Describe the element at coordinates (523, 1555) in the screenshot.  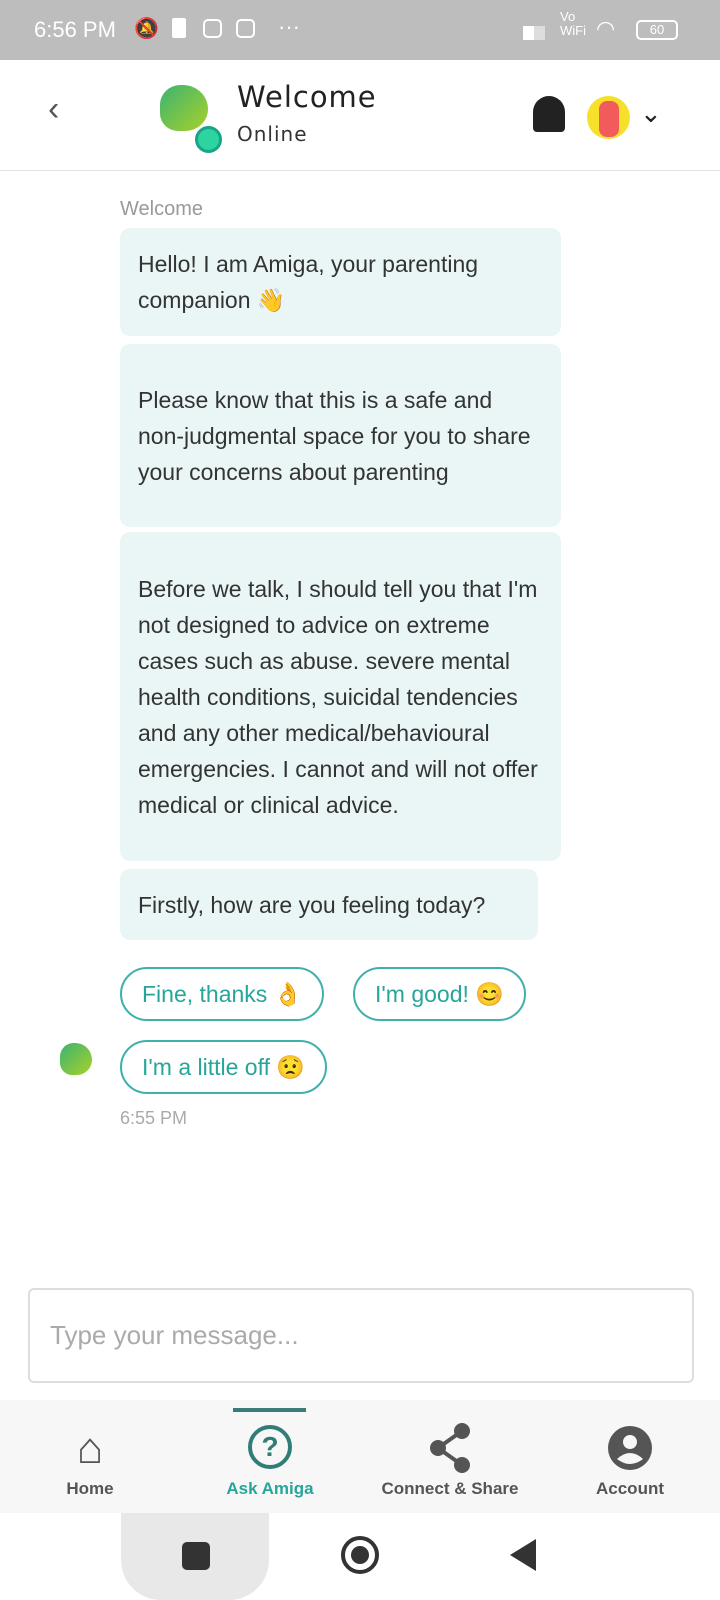
I see `back-nav-button` at that location.